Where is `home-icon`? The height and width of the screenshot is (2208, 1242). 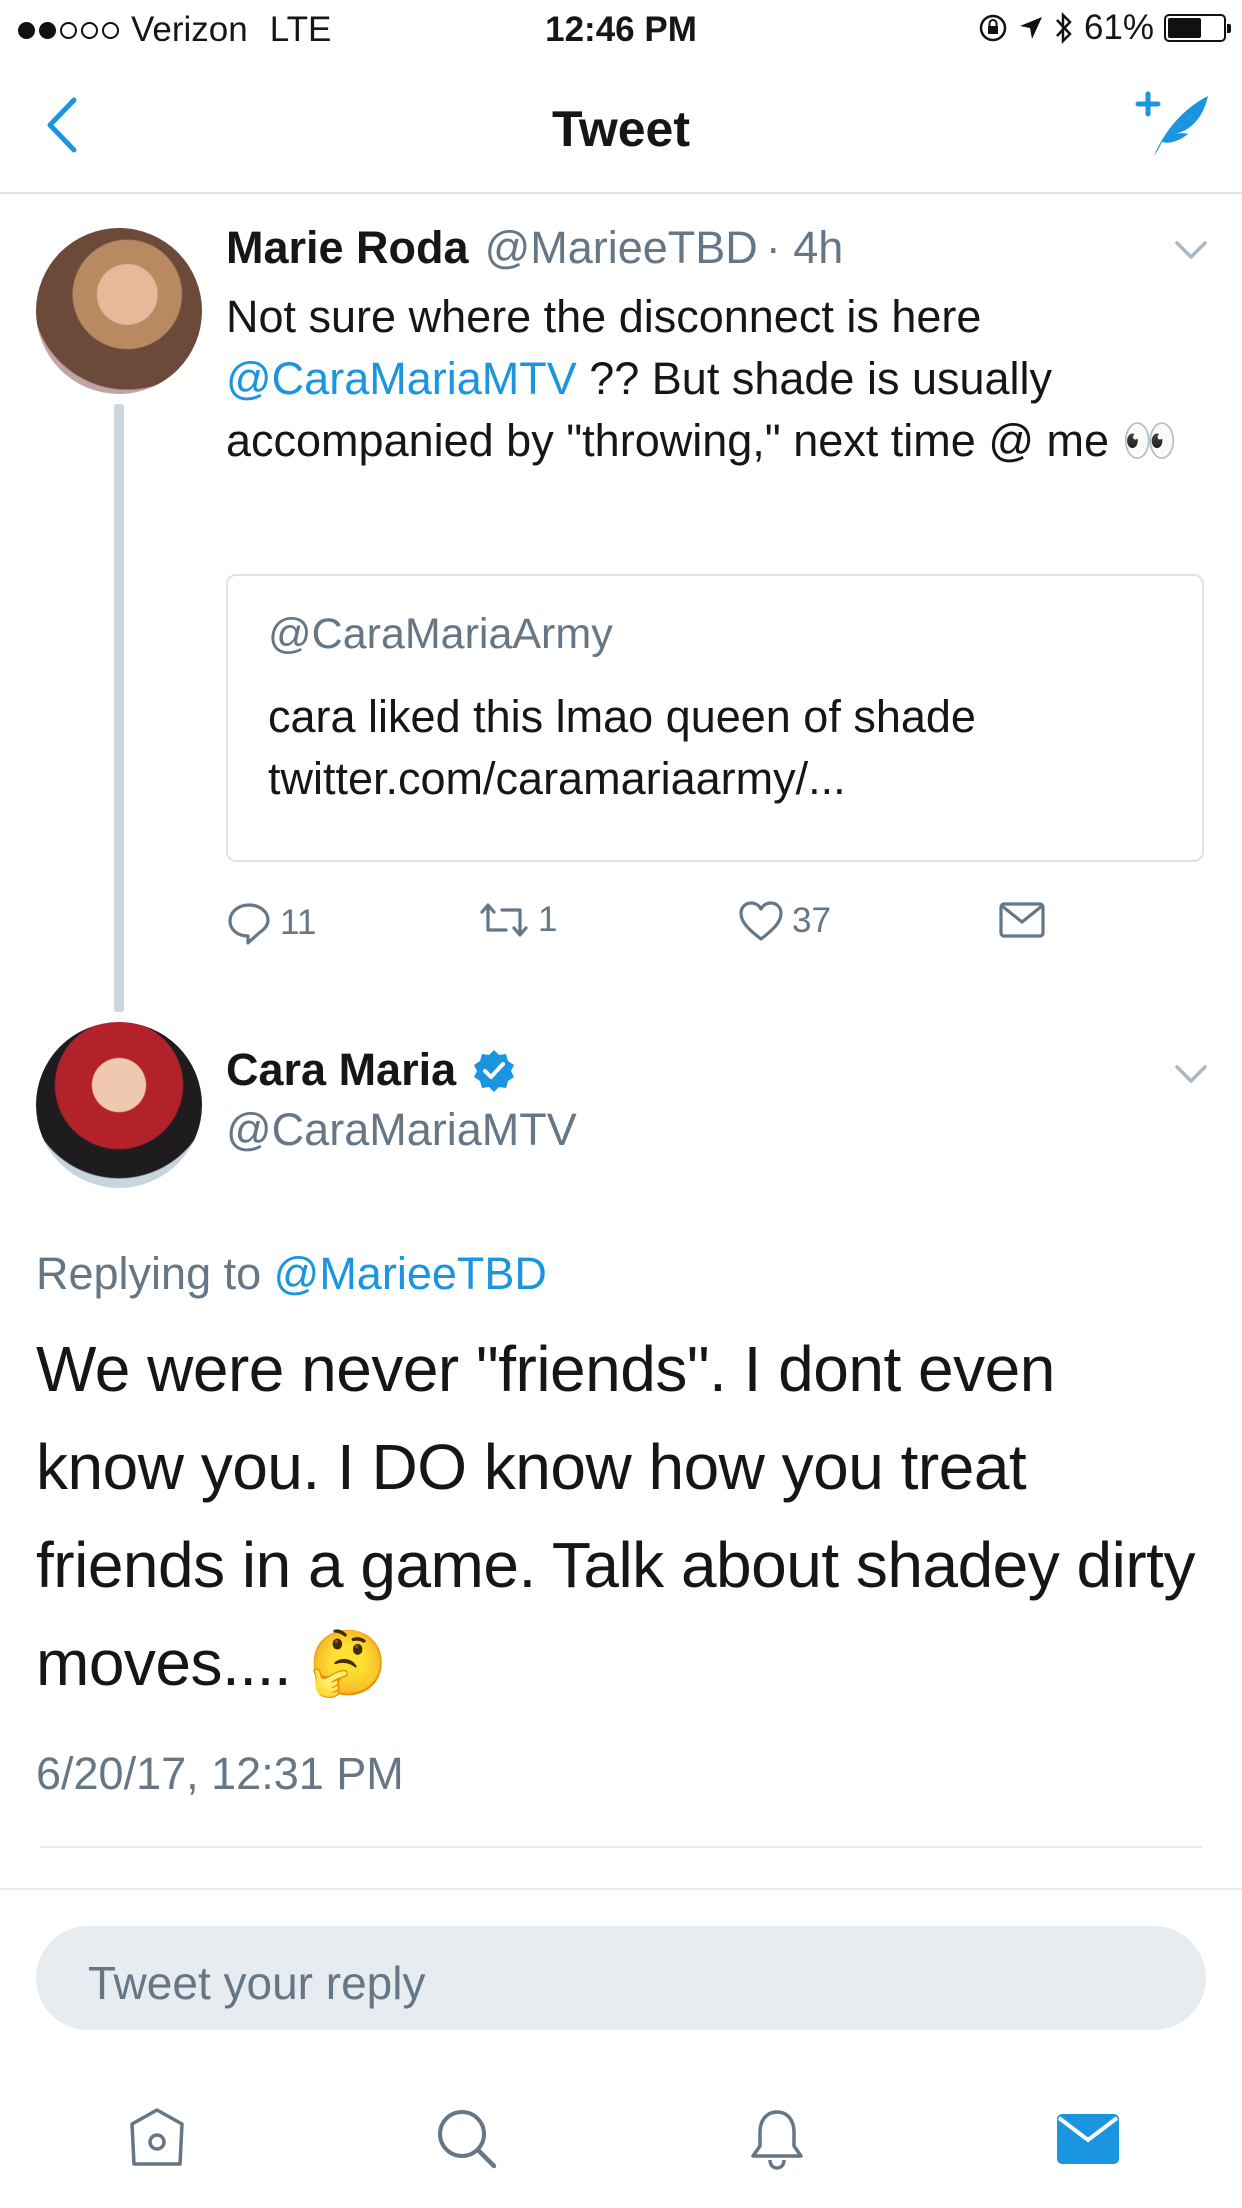
home-icon is located at coordinates (157, 2137).